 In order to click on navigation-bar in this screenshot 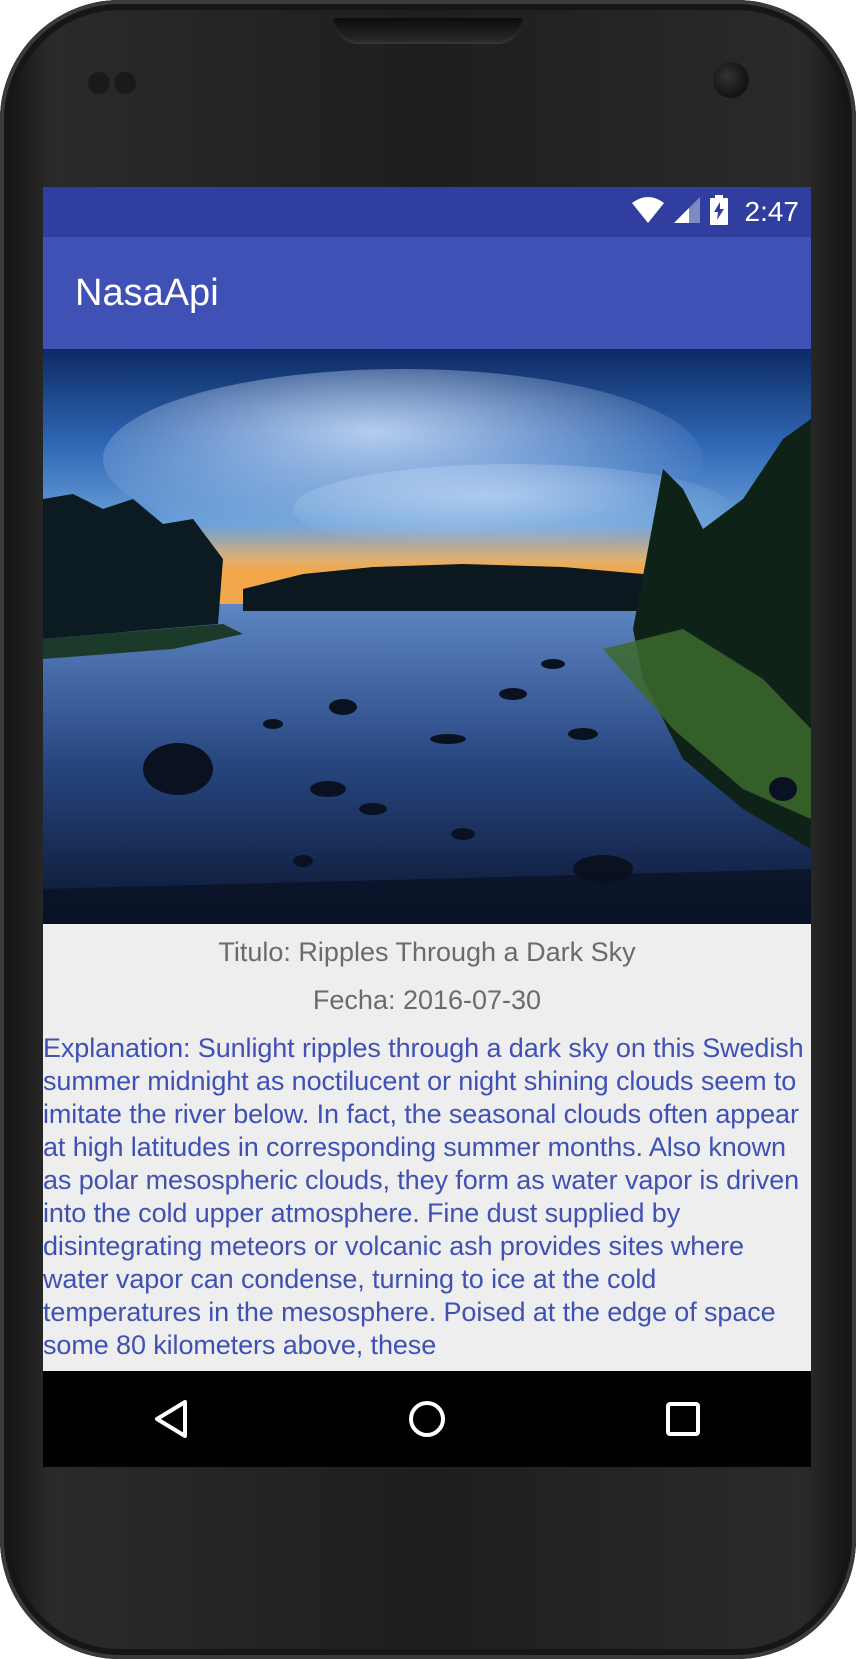, I will do `click(427, 1419)`.